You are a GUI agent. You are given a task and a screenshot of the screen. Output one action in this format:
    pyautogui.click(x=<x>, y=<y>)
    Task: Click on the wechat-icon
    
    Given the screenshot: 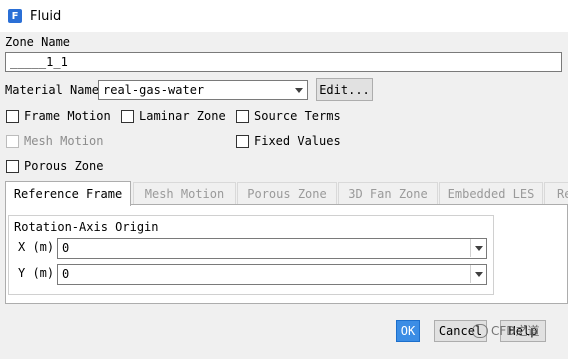 What is the action you would take?
    pyautogui.click(x=480, y=330)
    